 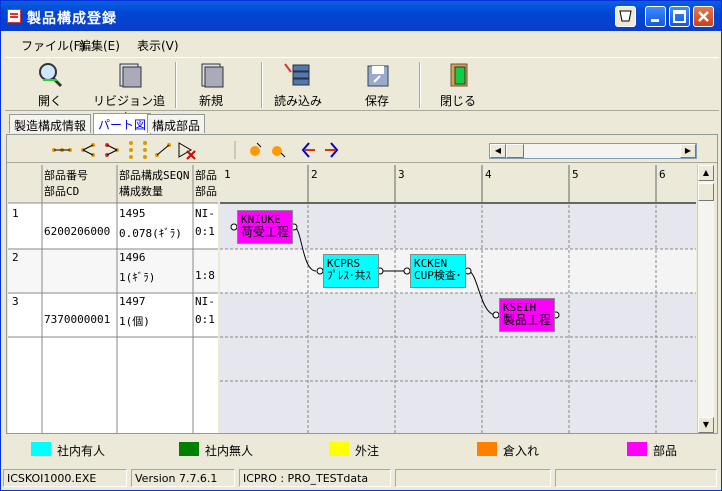 I want to click on new-label: 新規, so click(x=210, y=101).